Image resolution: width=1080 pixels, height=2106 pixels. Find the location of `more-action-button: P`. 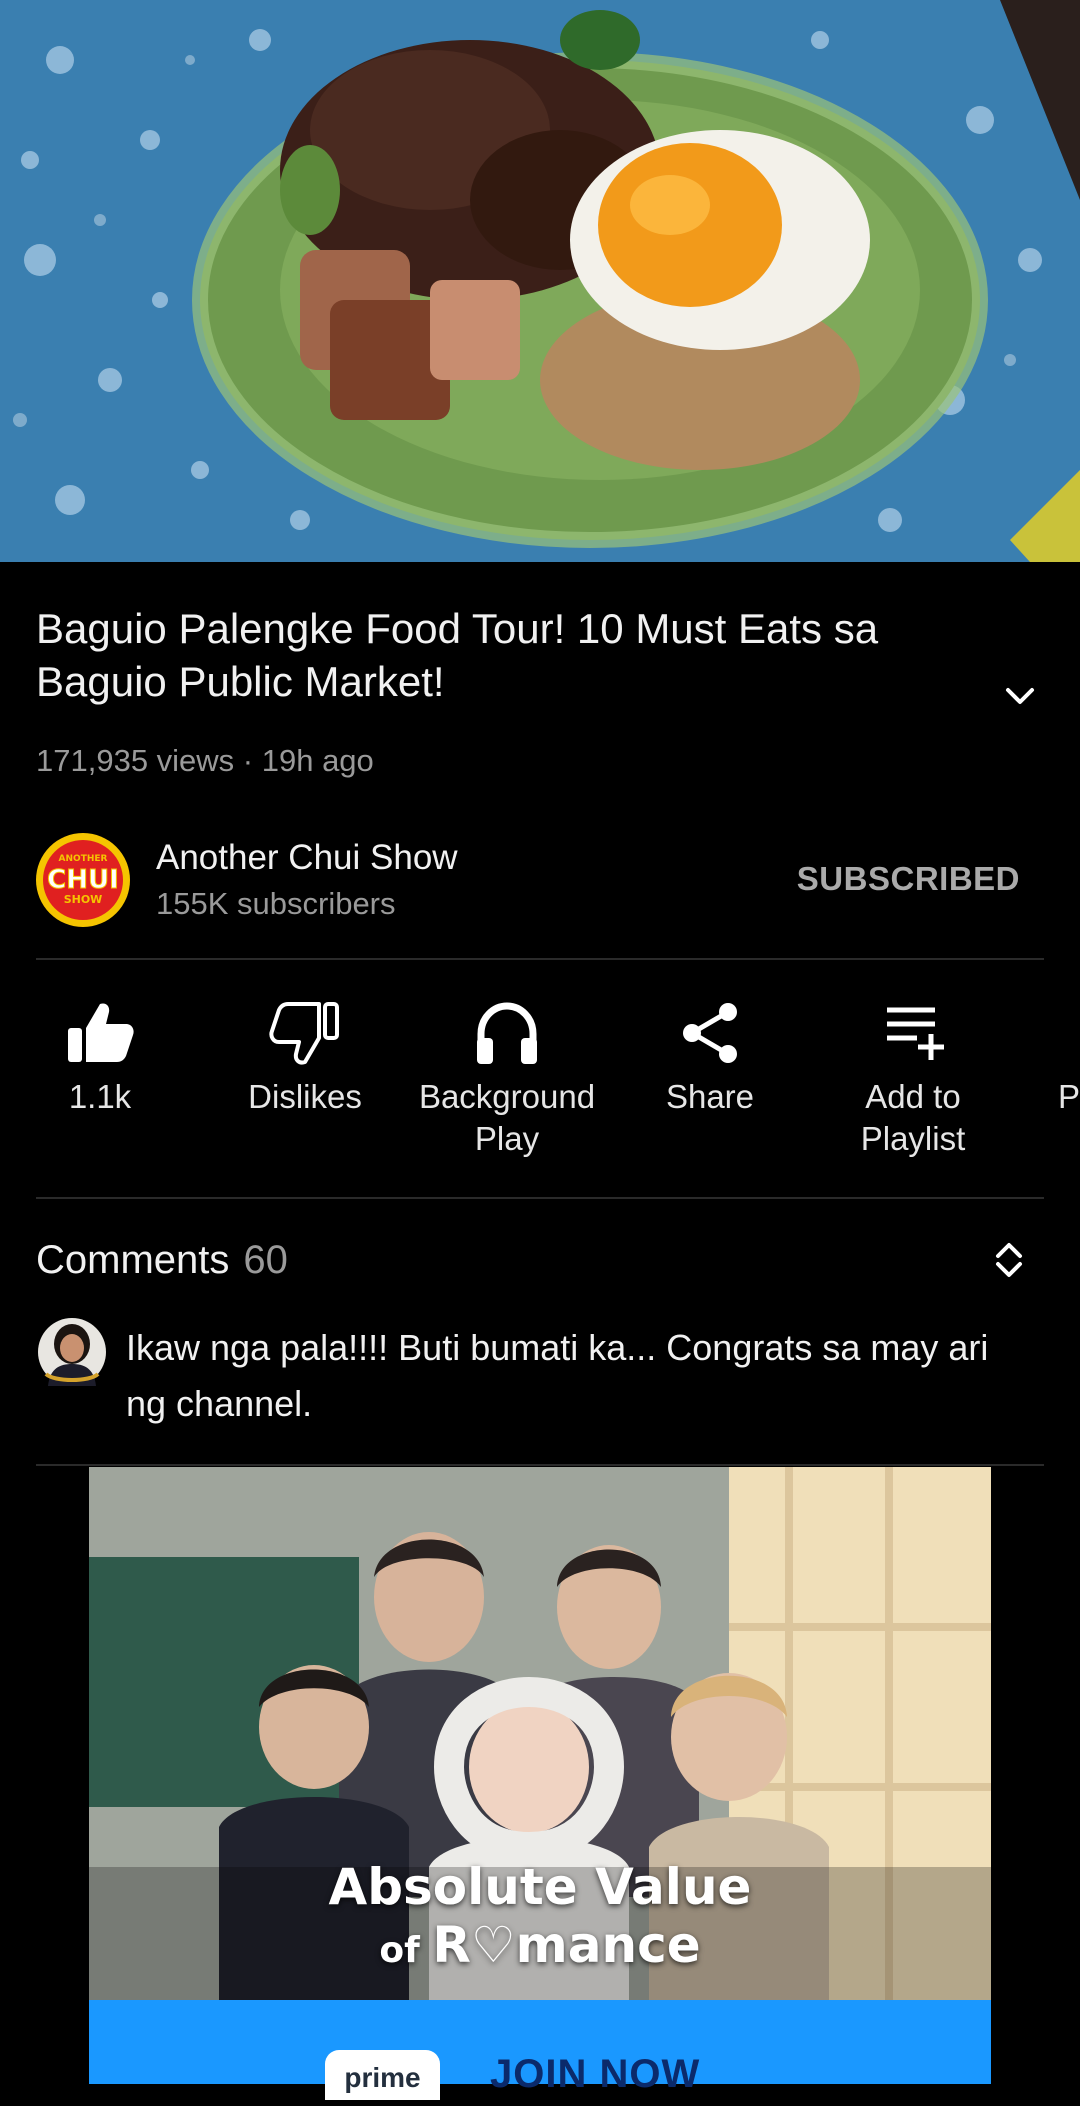

more-action-button: P is located at coordinates (1069, 1097).